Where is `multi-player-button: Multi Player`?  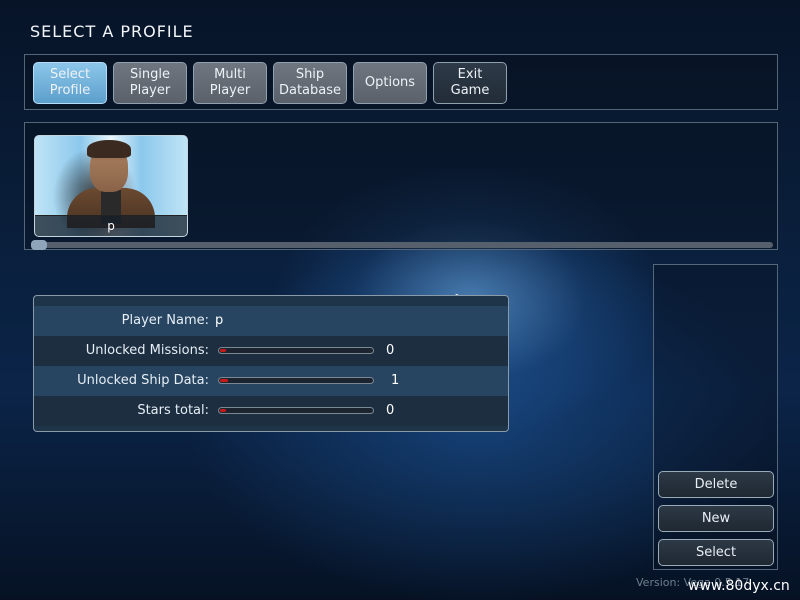
multi-player-button: Multi Player is located at coordinates (230, 83).